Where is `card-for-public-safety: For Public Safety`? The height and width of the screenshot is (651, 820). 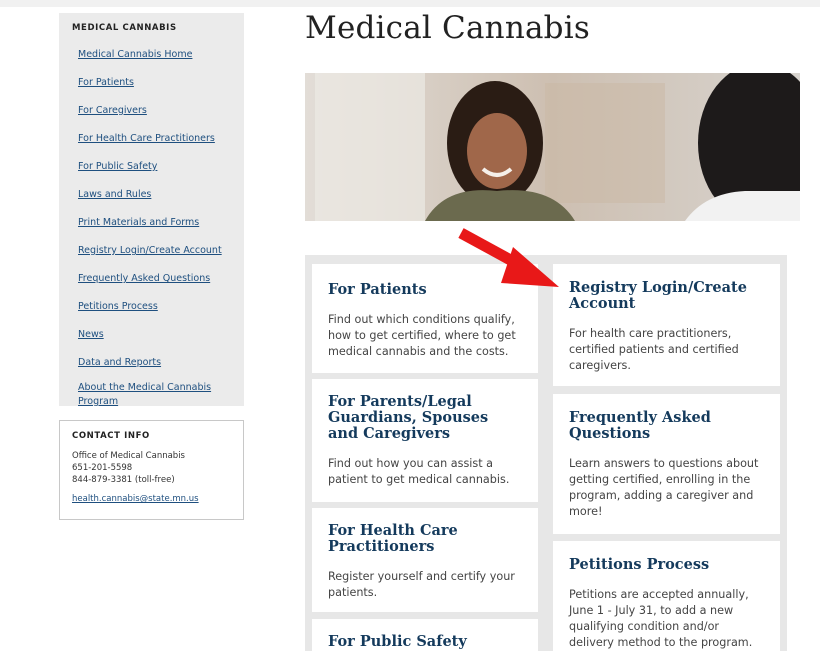 card-for-public-safety: For Public Safety is located at coordinates (425, 635).